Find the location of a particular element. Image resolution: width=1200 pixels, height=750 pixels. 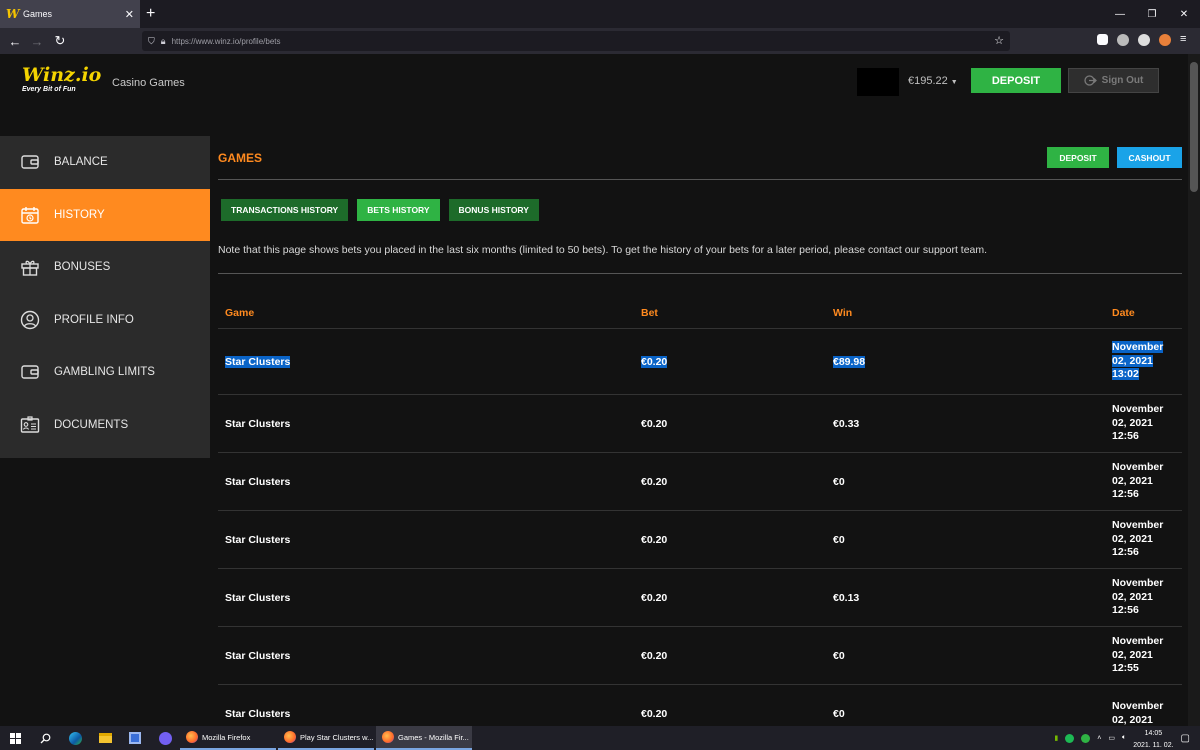

sidebar-item-documents: DOCUMENTS is located at coordinates (105, 425).